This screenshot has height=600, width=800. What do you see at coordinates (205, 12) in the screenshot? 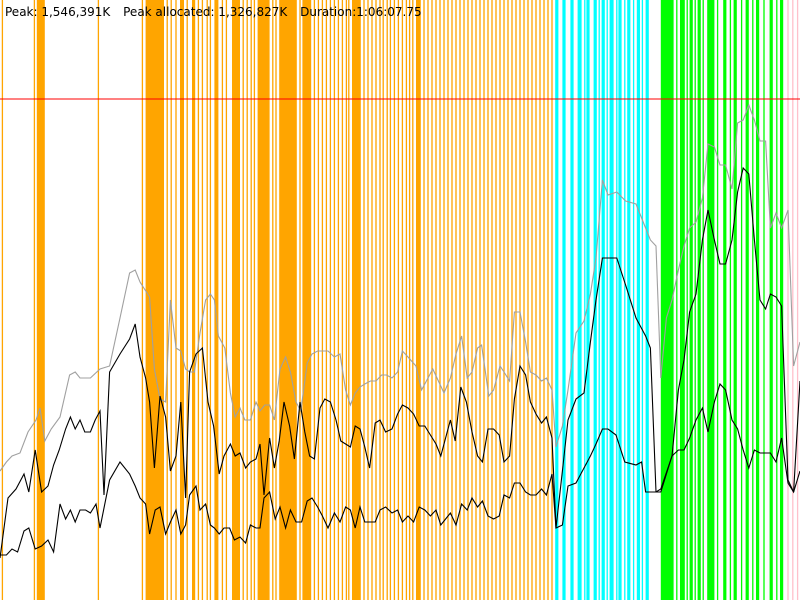
I see `peak-allocated-label: Peak allocated: 1,326,827K` at bounding box center [205, 12].